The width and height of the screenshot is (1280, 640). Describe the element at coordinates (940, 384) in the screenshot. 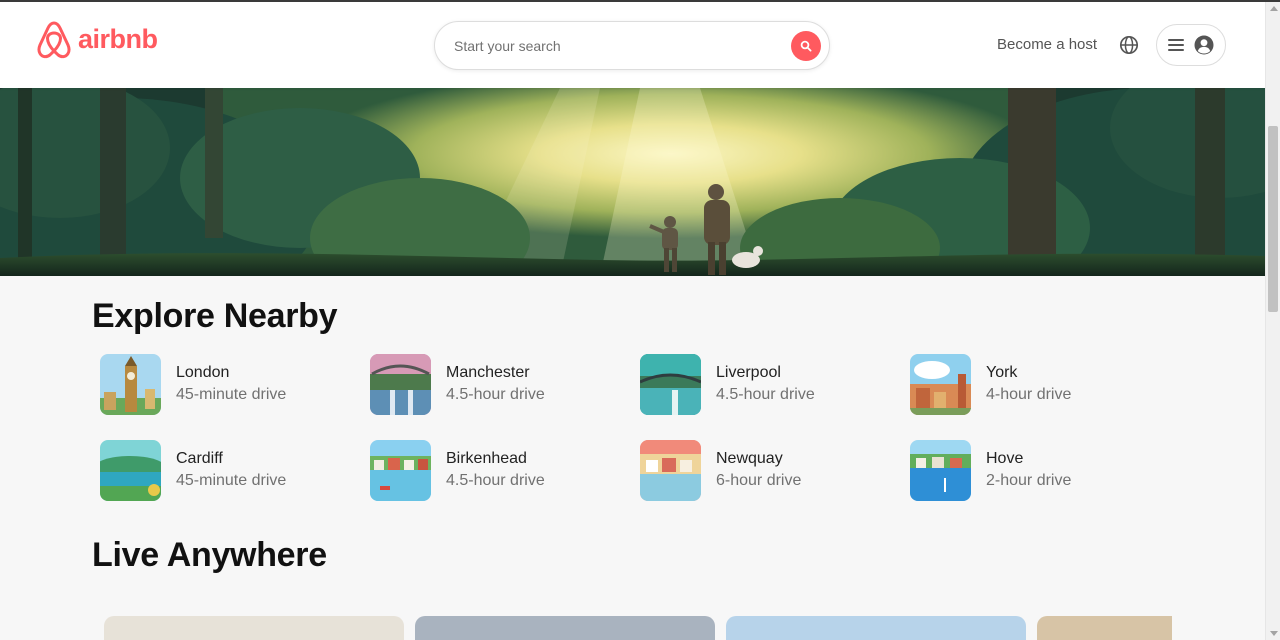

I see `york-thumbnail` at that location.